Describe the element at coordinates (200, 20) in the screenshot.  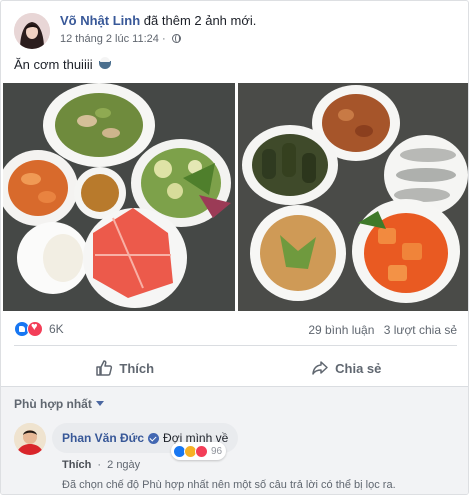
I see `post-action-text: đã thêm 2 ảnh mới.` at that location.